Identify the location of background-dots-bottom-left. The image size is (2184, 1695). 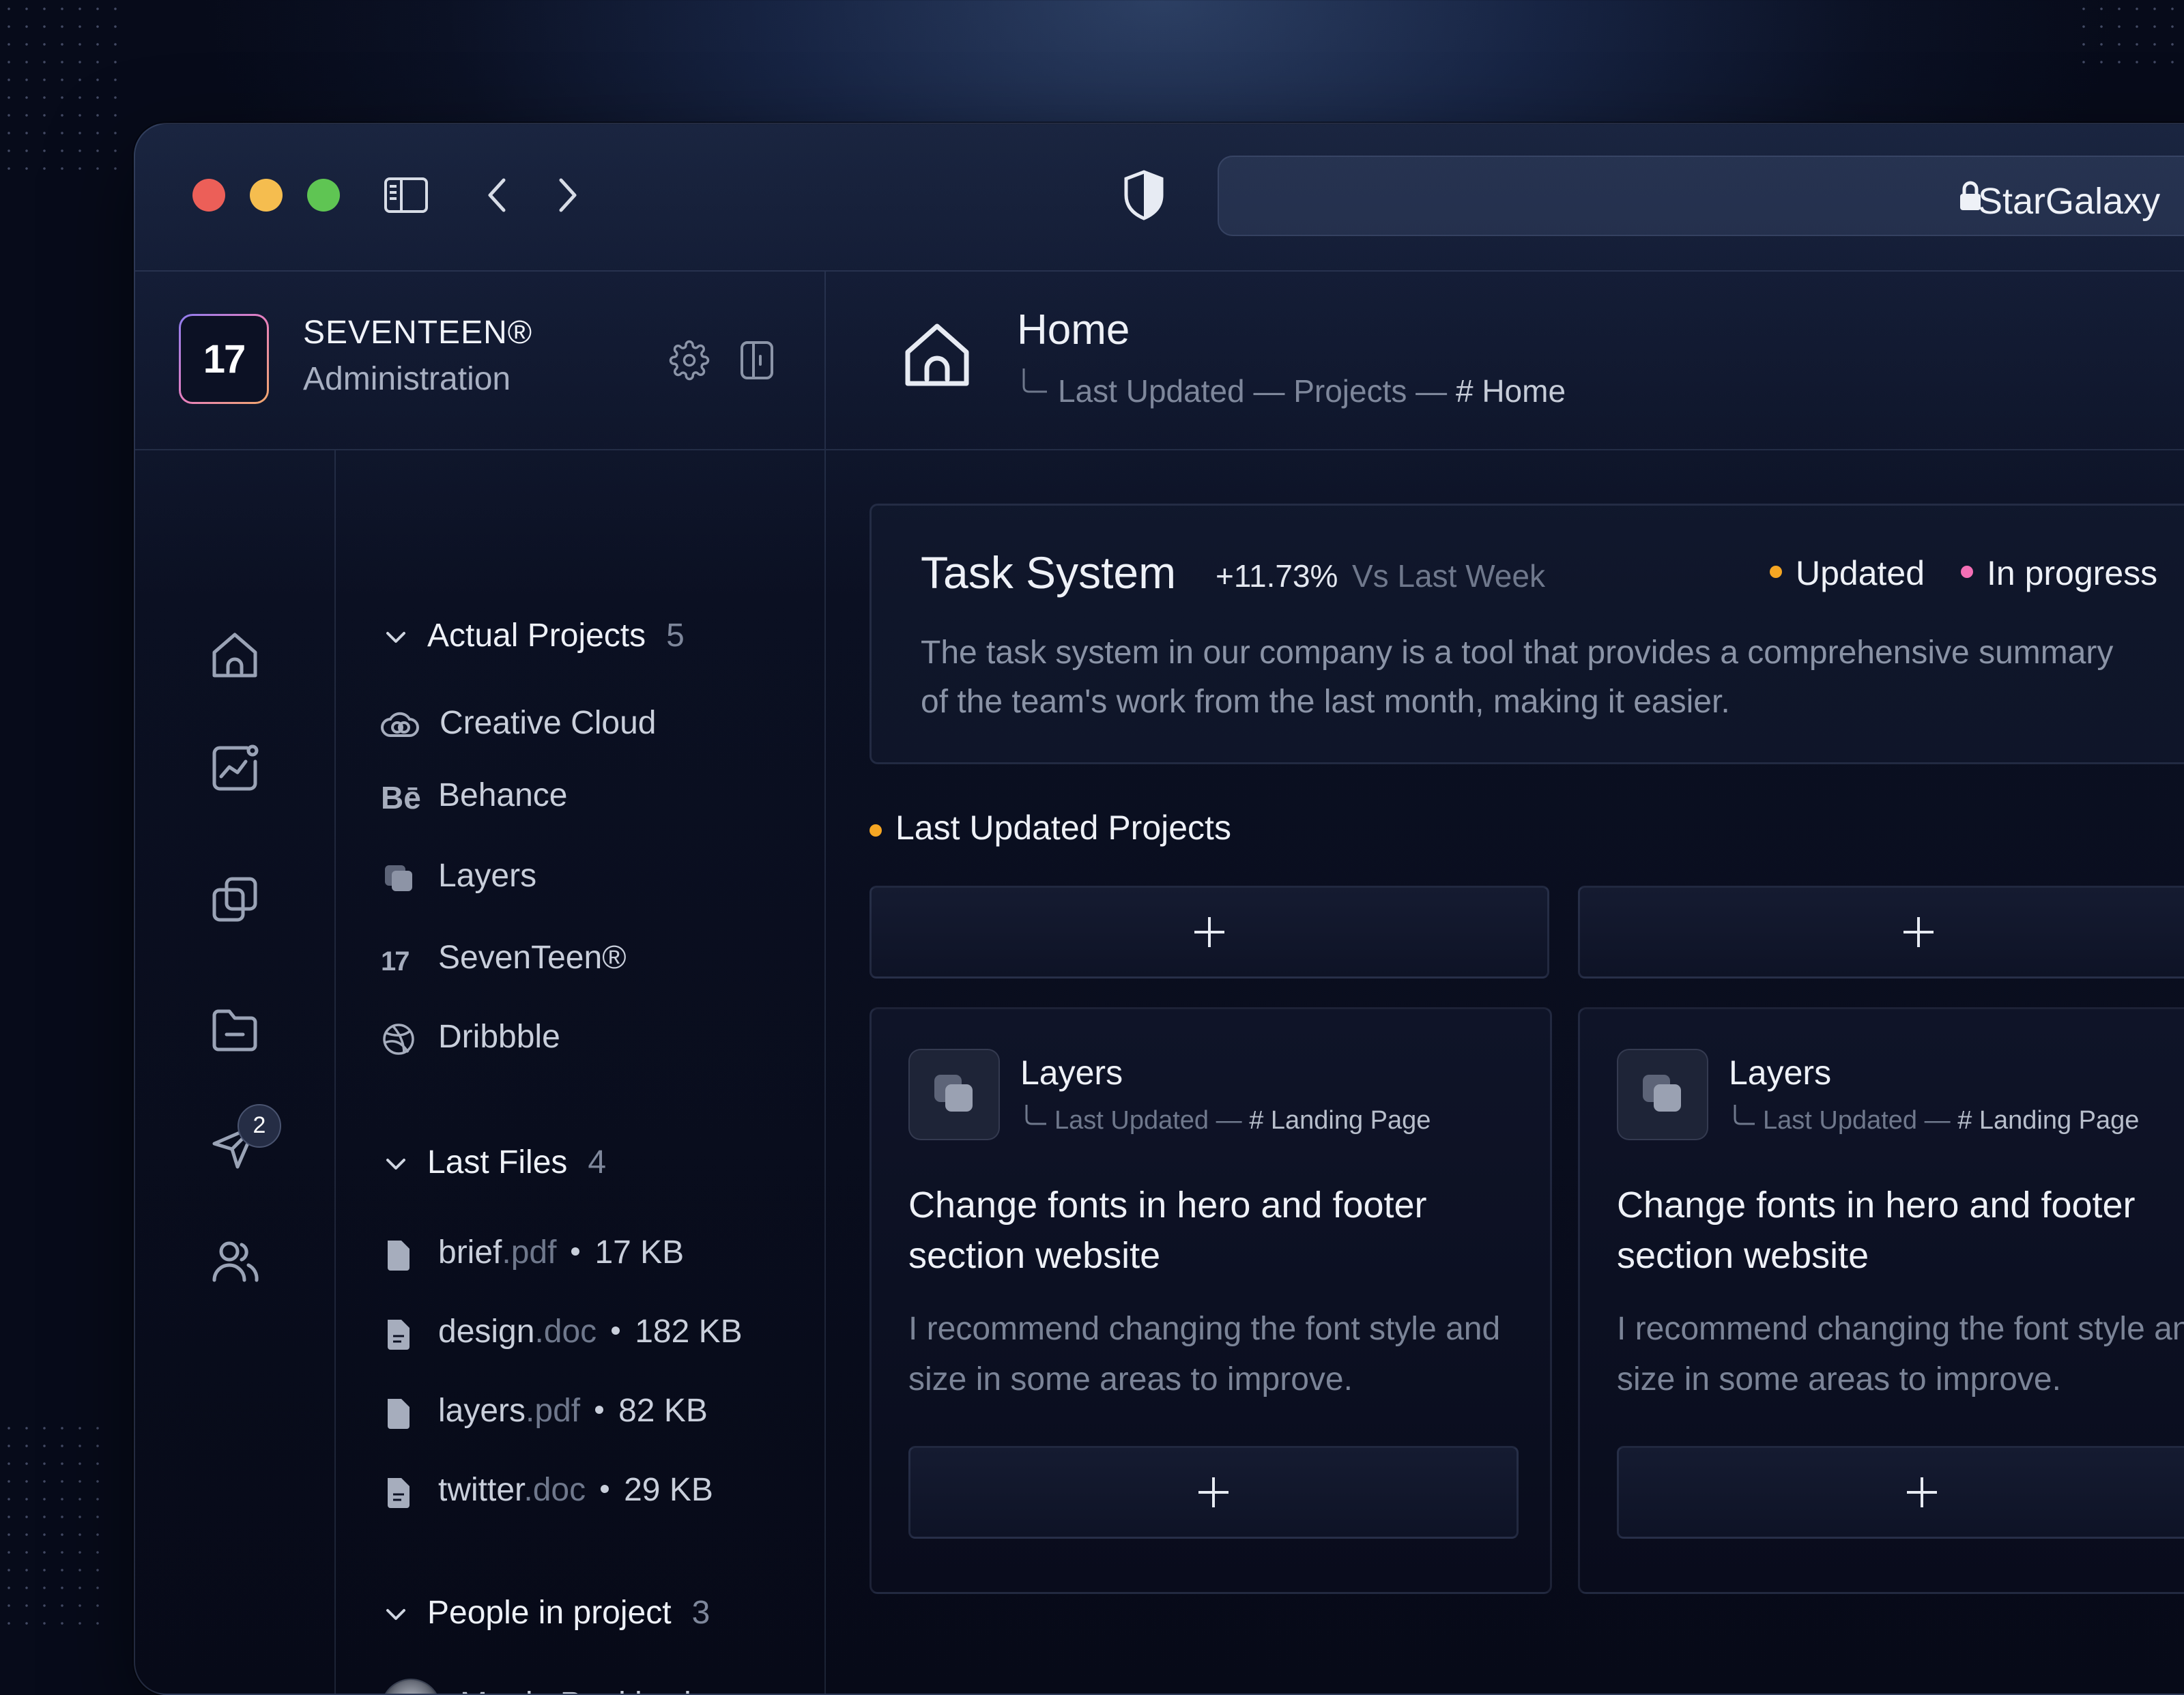
(54, 1528).